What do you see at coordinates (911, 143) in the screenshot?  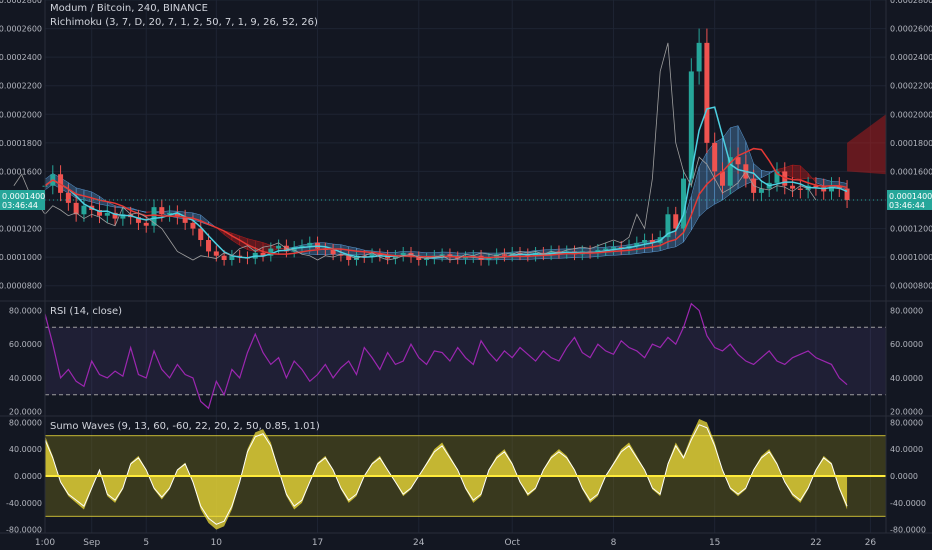 I see `y-tick-label-right: 0.0001800` at bounding box center [911, 143].